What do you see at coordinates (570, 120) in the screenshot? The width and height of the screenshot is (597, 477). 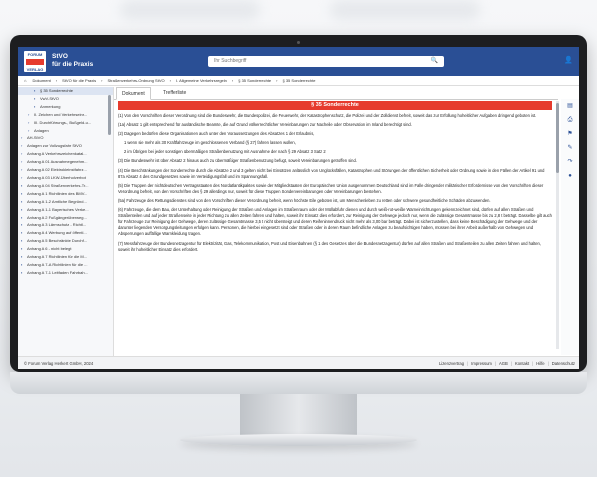 I see `print-icon: ⎙` at bounding box center [570, 120].